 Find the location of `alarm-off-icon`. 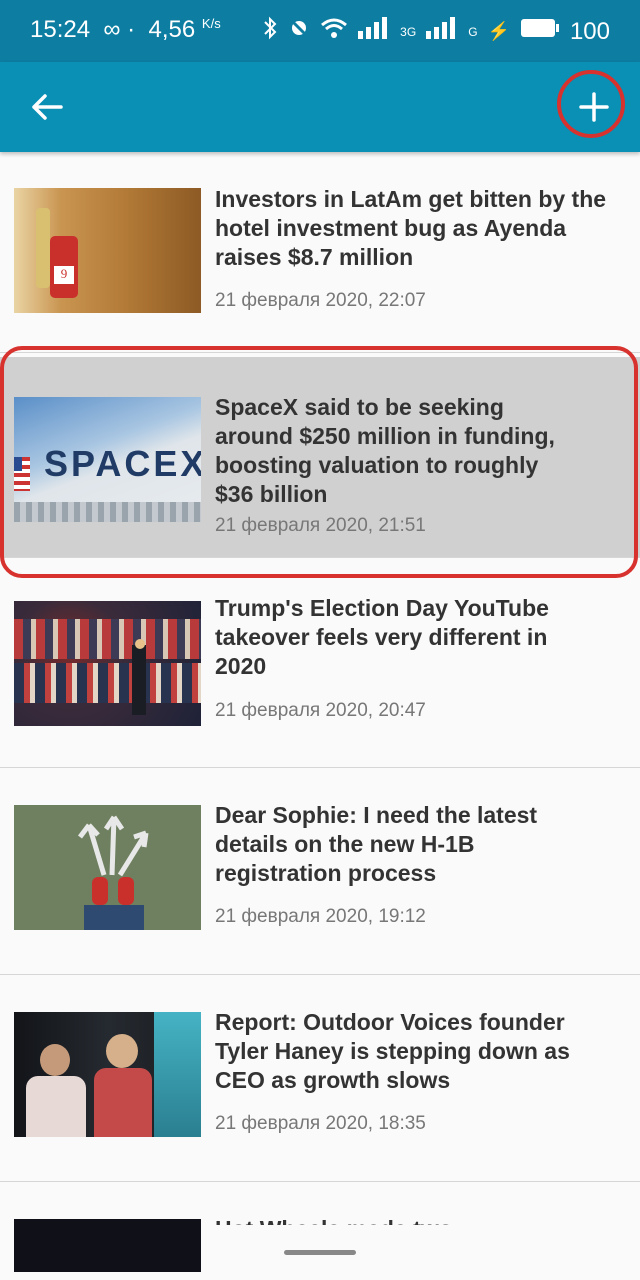

alarm-off-icon is located at coordinates (299, 31).